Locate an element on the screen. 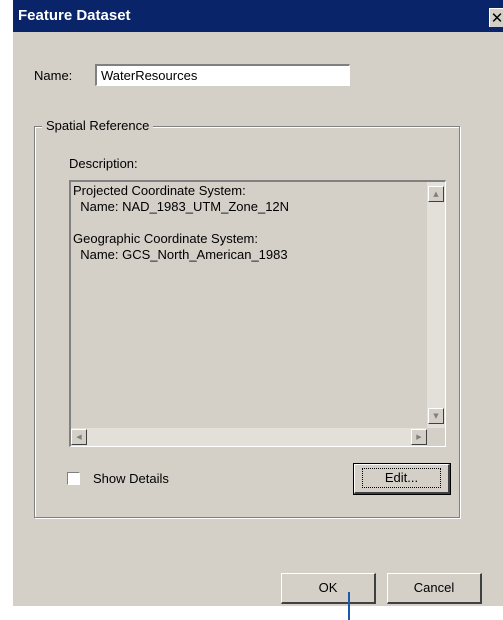  arrow-down-icon: ▼ is located at coordinates (436, 416).